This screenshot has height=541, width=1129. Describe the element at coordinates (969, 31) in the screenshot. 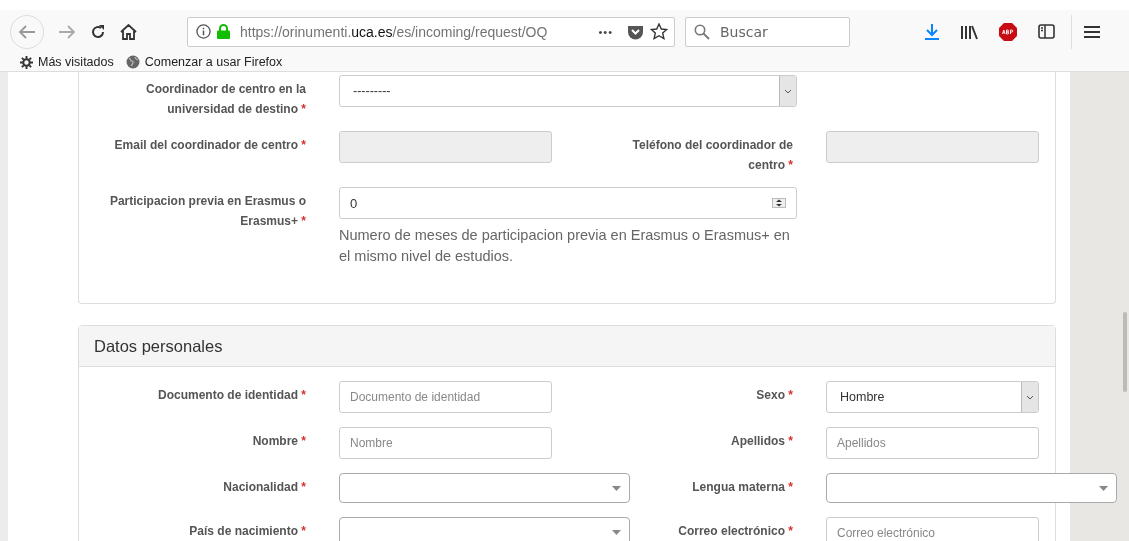

I see `library-icon` at that location.